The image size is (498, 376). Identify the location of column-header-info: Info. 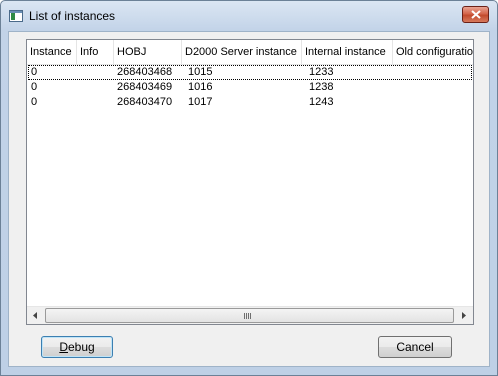
(95, 52).